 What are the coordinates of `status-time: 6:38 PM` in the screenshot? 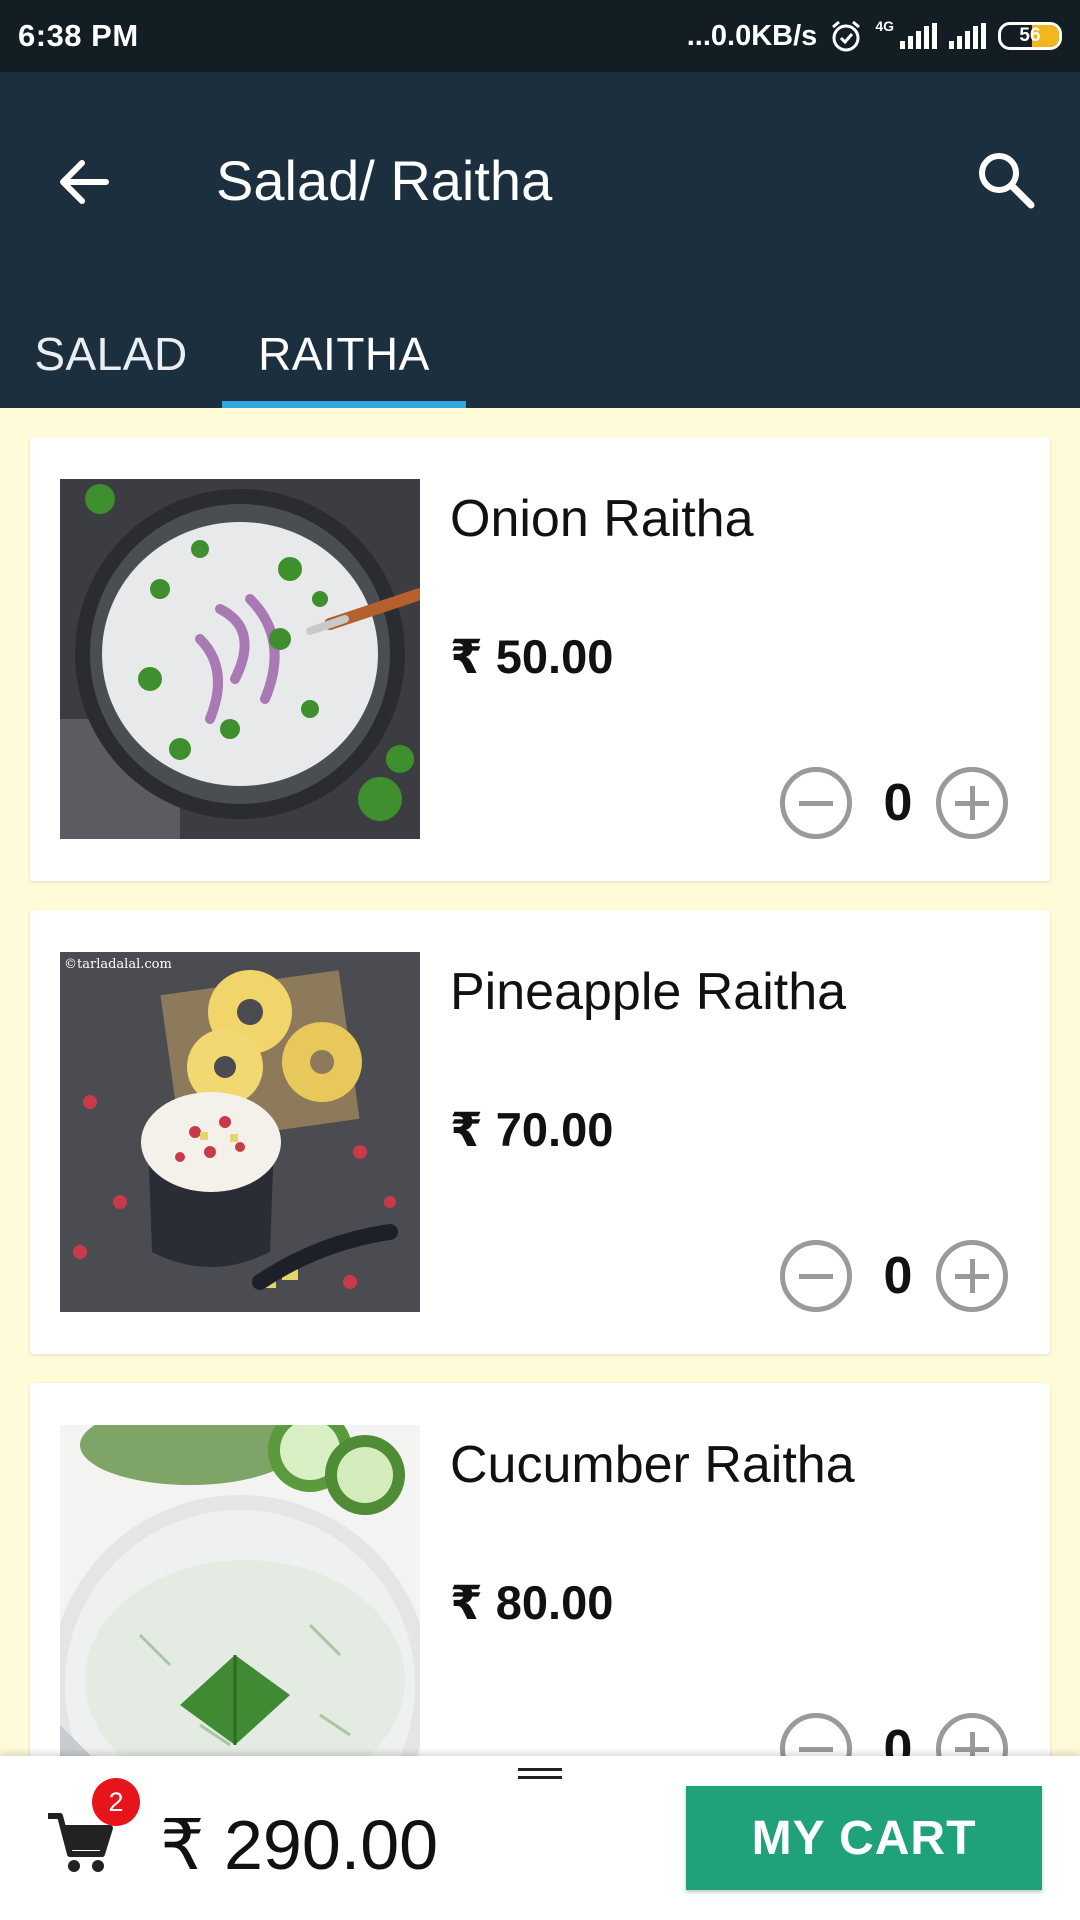 It's located at (78, 35).